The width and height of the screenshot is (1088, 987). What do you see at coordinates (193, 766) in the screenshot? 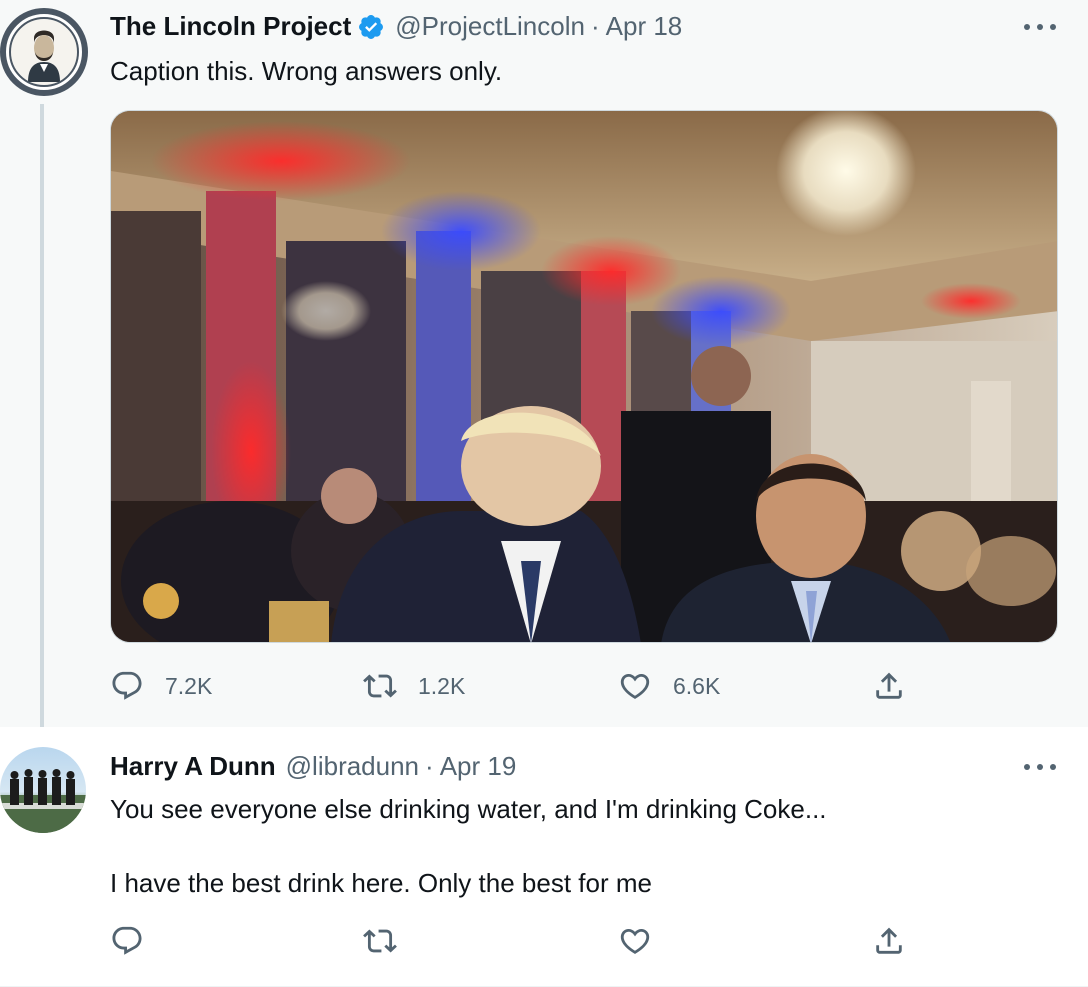
I see `author-name: Harry A Dunn` at bounding box center [193, 766].